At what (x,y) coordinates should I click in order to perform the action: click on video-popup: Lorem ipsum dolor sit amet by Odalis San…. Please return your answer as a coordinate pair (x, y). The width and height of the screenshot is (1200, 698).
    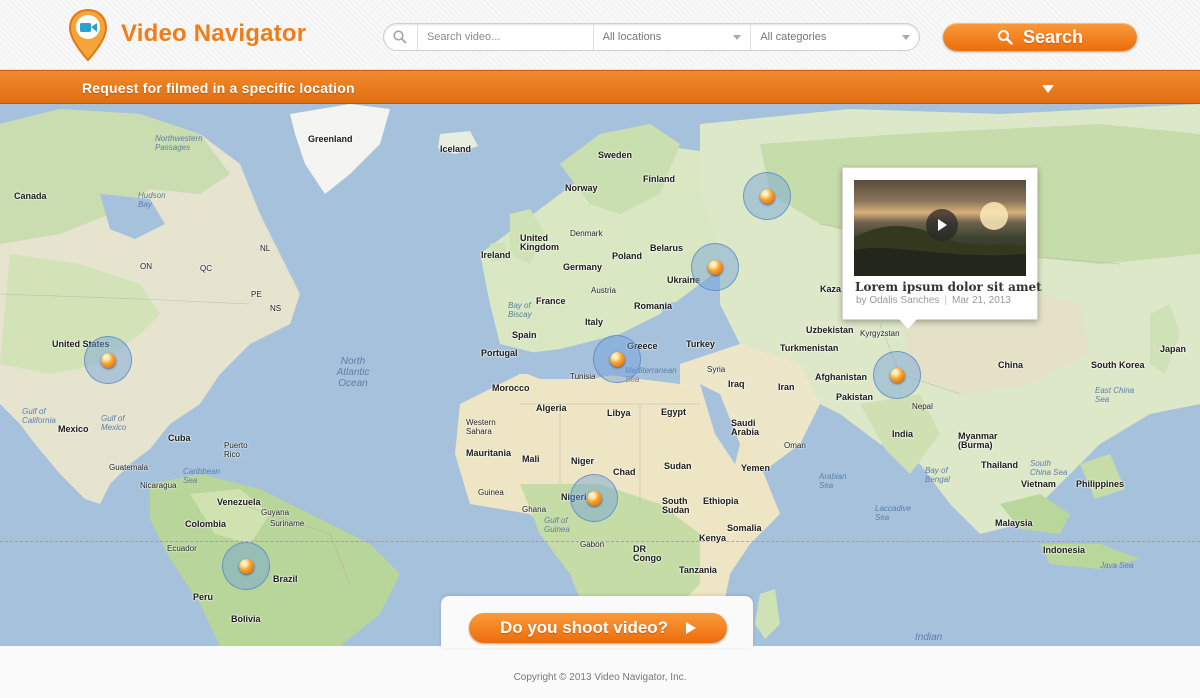
    Looking at the image, I should click on (942, 248).